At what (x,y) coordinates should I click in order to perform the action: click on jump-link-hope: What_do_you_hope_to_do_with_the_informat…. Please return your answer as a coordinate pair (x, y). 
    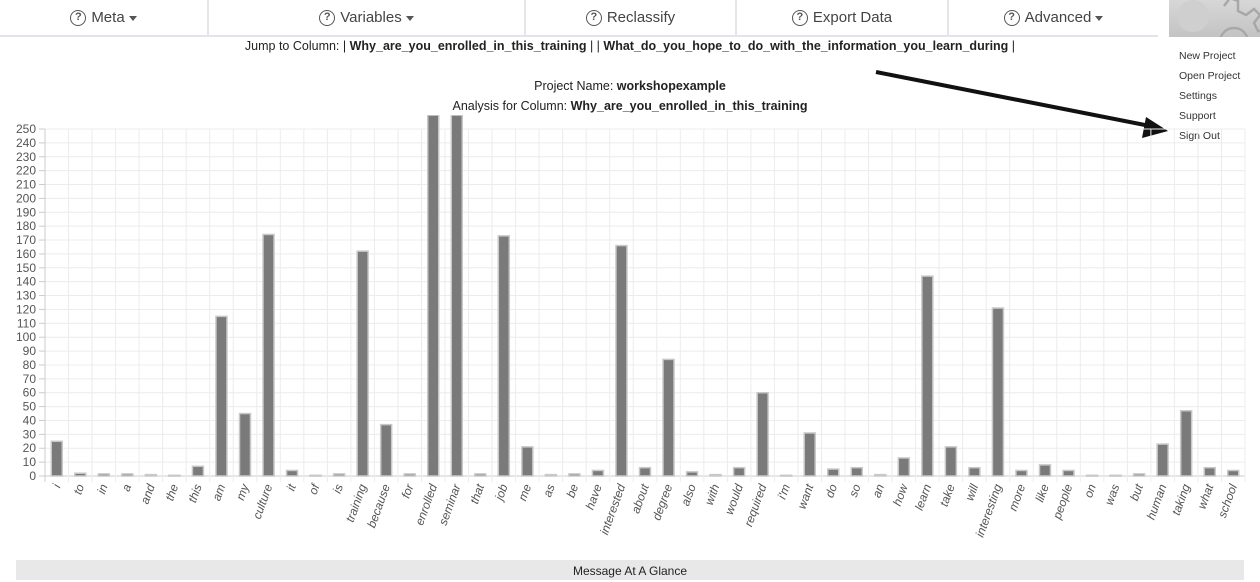
    Looking at the image, I should click on (805, 46).